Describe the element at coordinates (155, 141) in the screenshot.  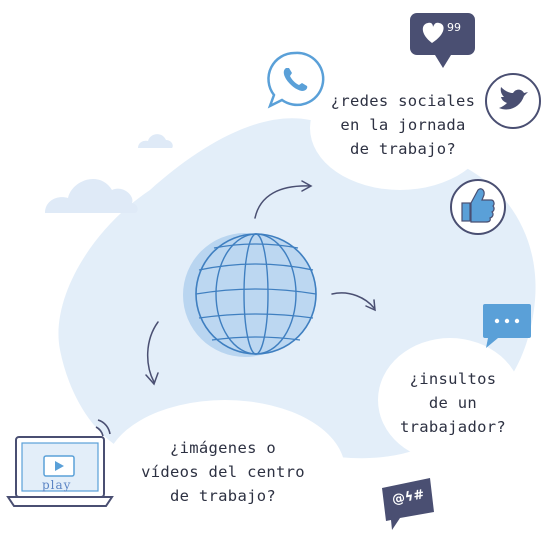
I see `cloud-small-icon` at that location.